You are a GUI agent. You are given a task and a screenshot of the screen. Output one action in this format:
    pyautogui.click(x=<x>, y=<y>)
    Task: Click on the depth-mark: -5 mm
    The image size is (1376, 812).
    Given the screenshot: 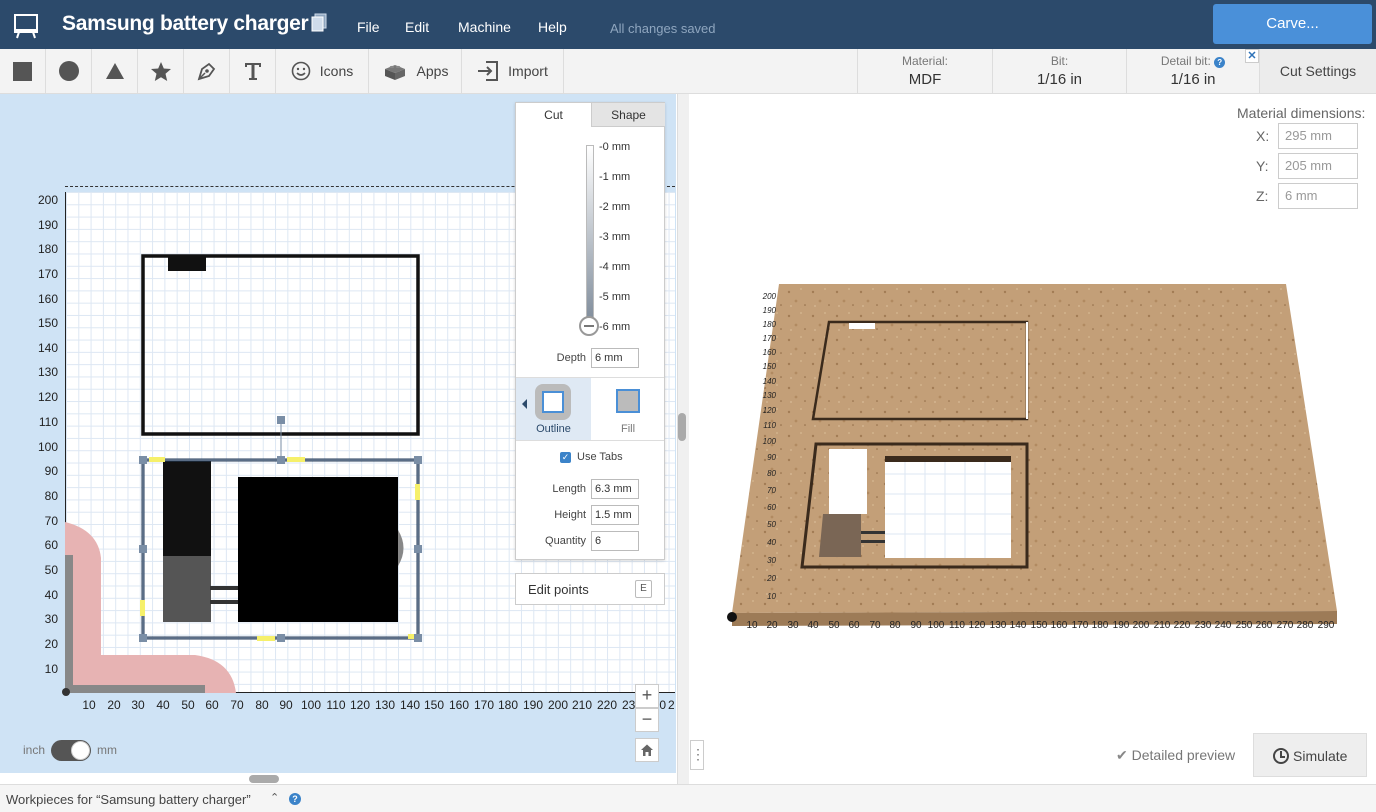 What is the action you would take?
    pyautogui.click(x=615, y=297)
    